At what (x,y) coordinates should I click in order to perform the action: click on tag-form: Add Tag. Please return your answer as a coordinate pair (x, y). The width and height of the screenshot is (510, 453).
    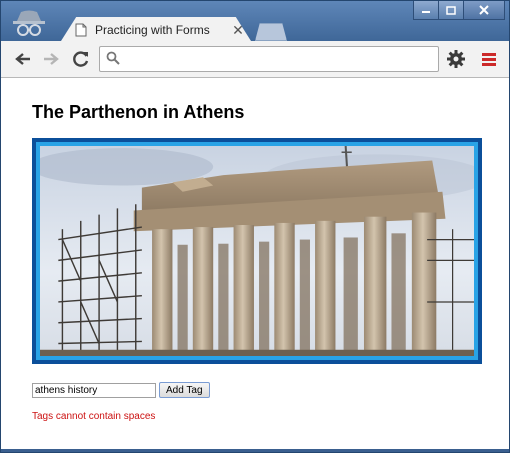
    Looking at the image, I should click on (121, 390).